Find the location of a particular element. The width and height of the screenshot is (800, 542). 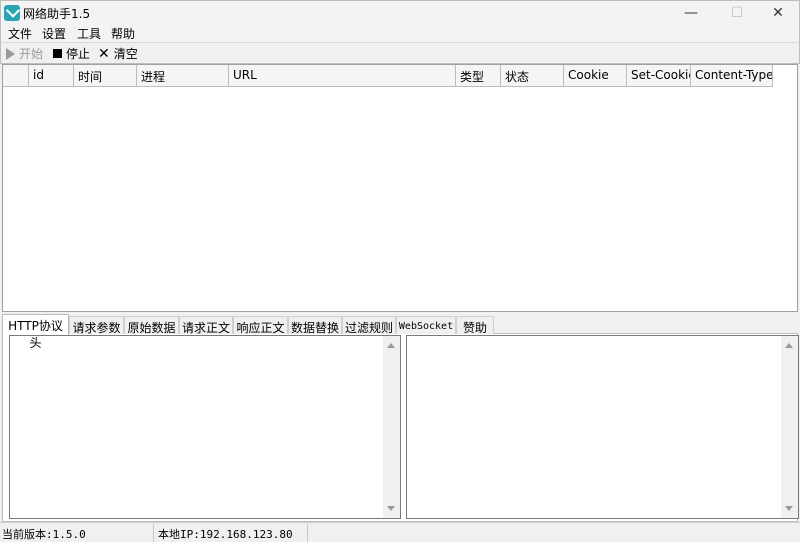

menu-file: 文件 is located at coordinates (20, 33).